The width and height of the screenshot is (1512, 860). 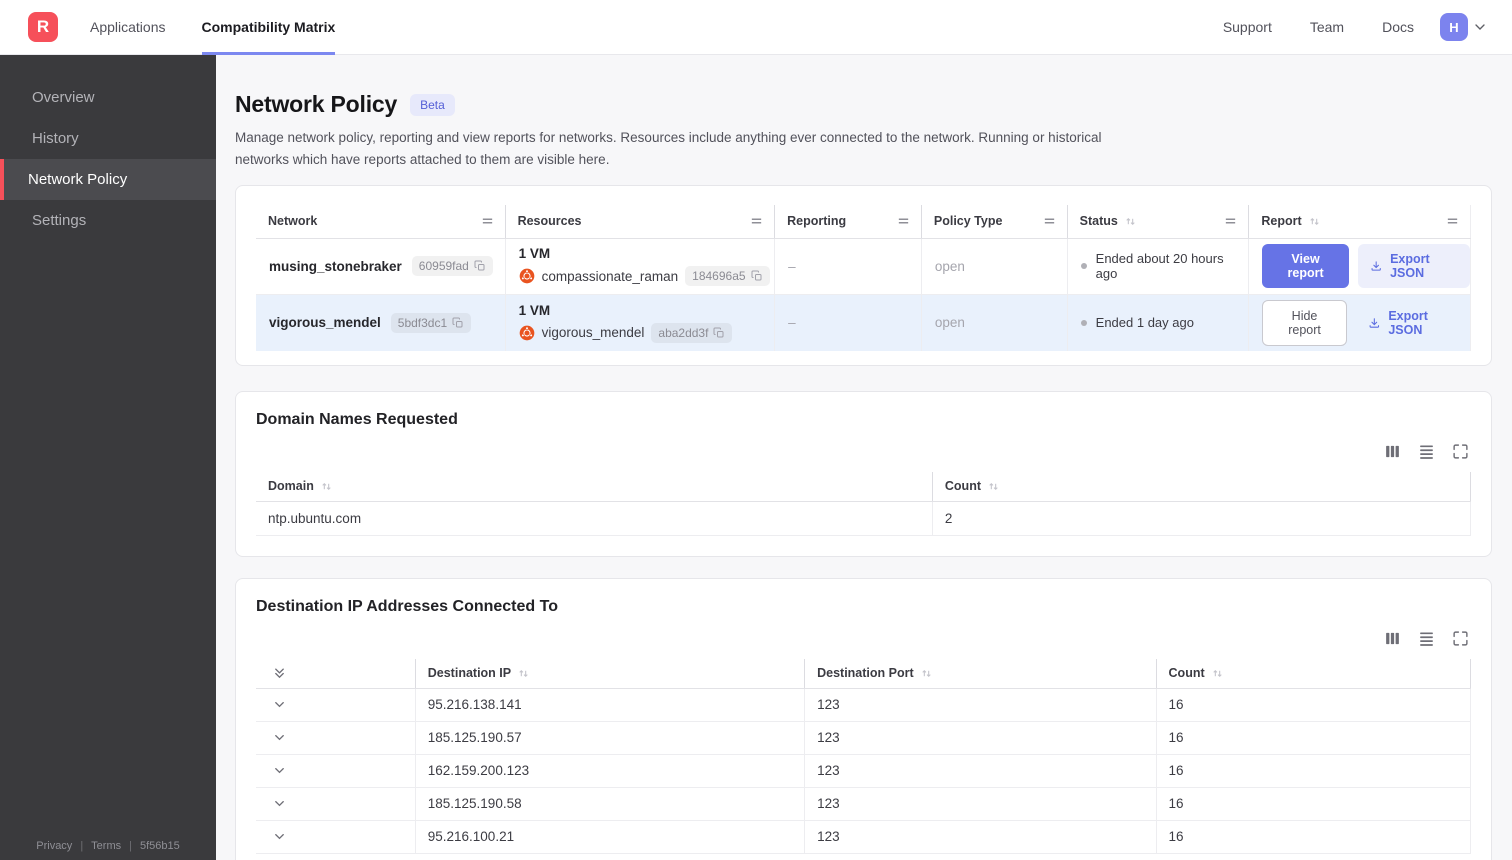 I want to click on beta-badge: Beta, so click(x=432, y=104).